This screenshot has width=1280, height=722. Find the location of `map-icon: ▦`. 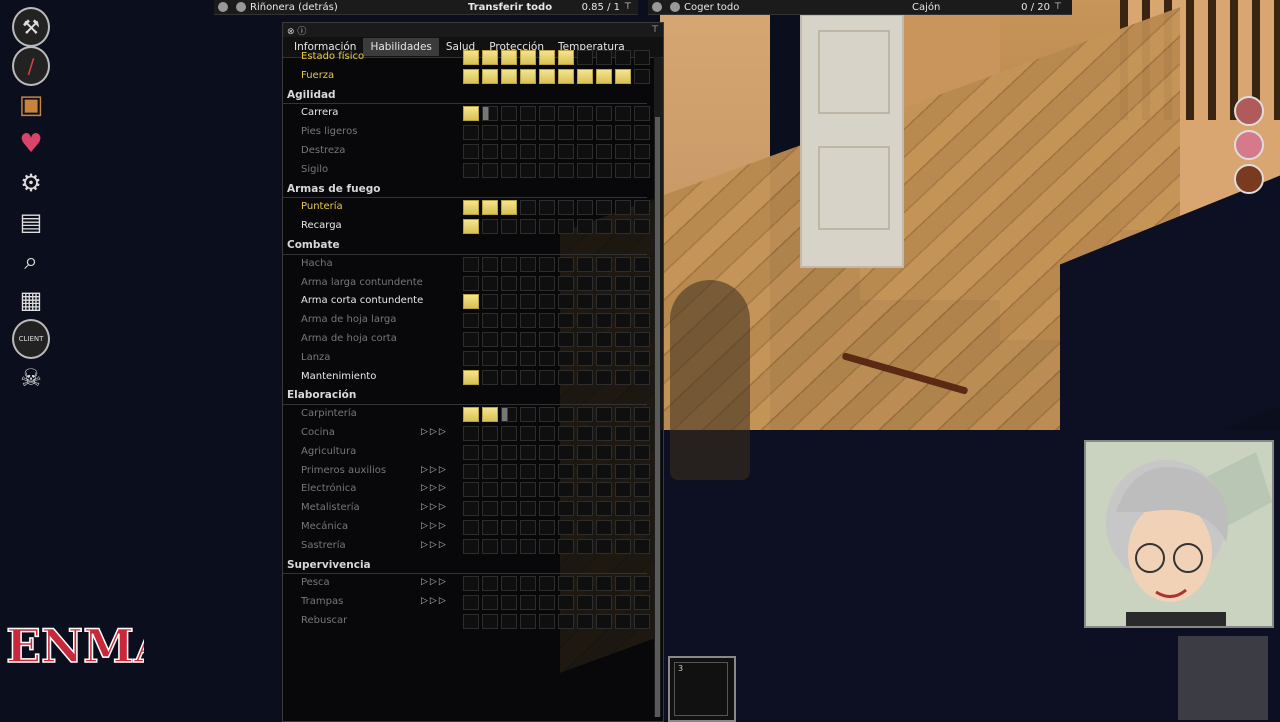

map-icon: ▦ is located at coordinates (31, 300).